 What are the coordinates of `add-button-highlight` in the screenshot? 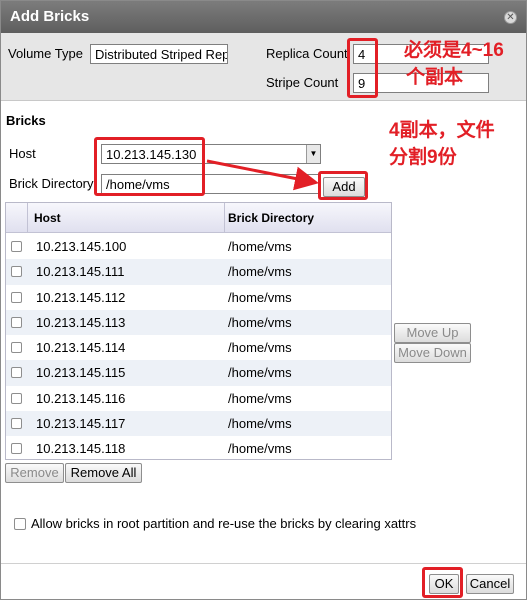 It's located at (343, 185).